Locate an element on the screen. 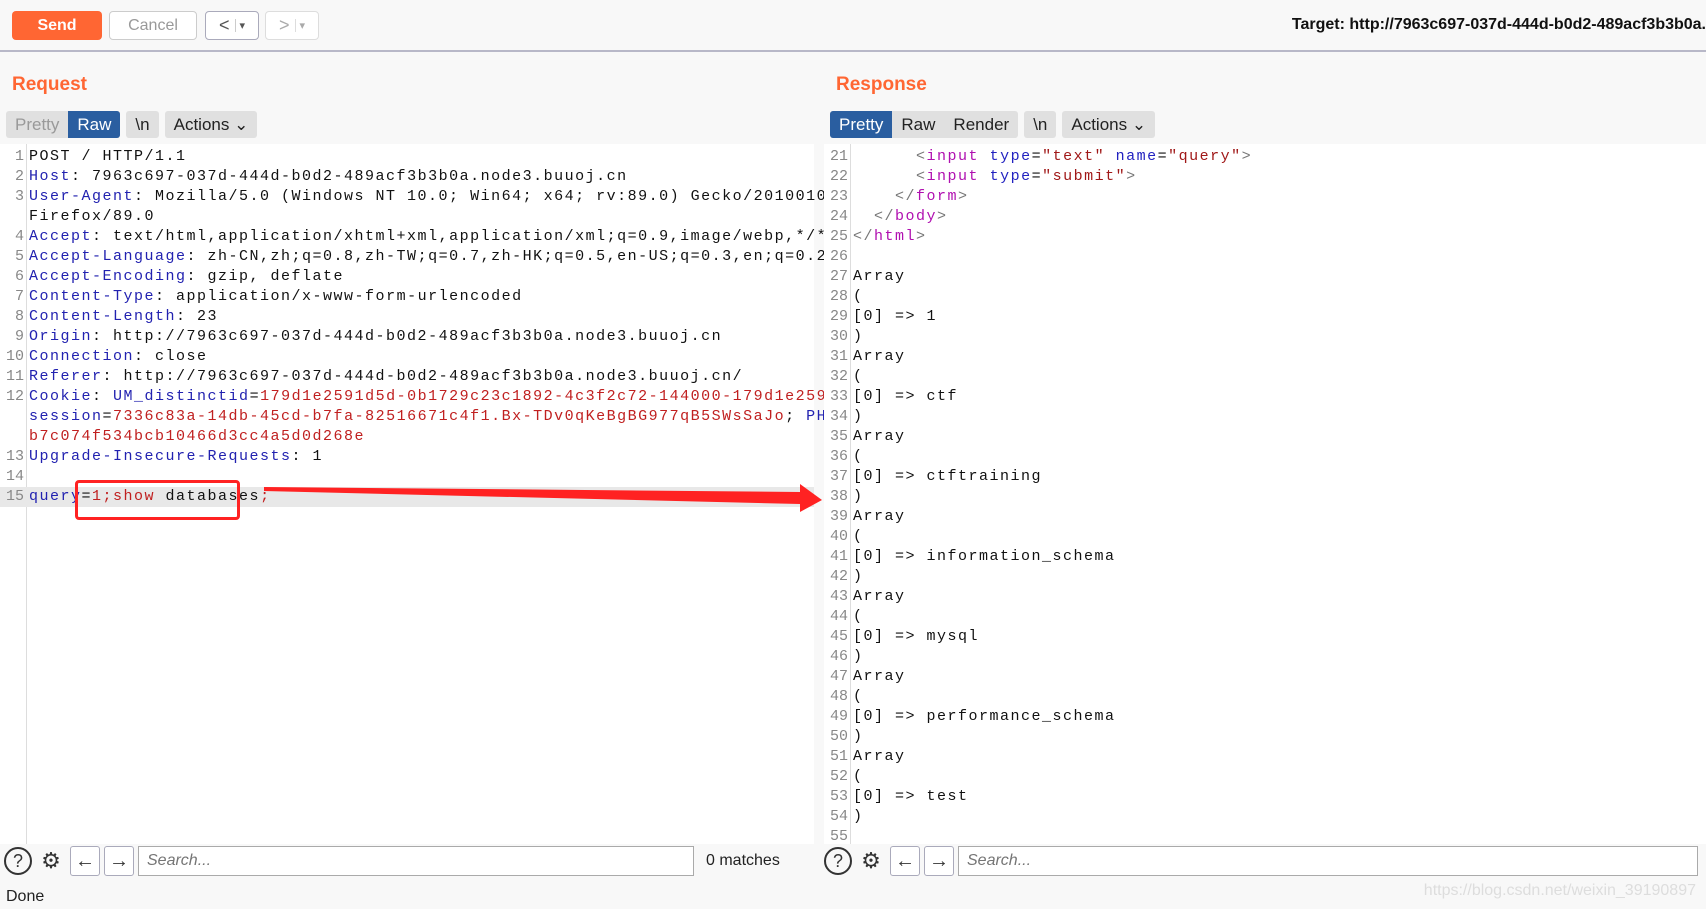 The height and width of the screenshot is (909, 1706). code-token: Accept is located at coordinates (61, 236).